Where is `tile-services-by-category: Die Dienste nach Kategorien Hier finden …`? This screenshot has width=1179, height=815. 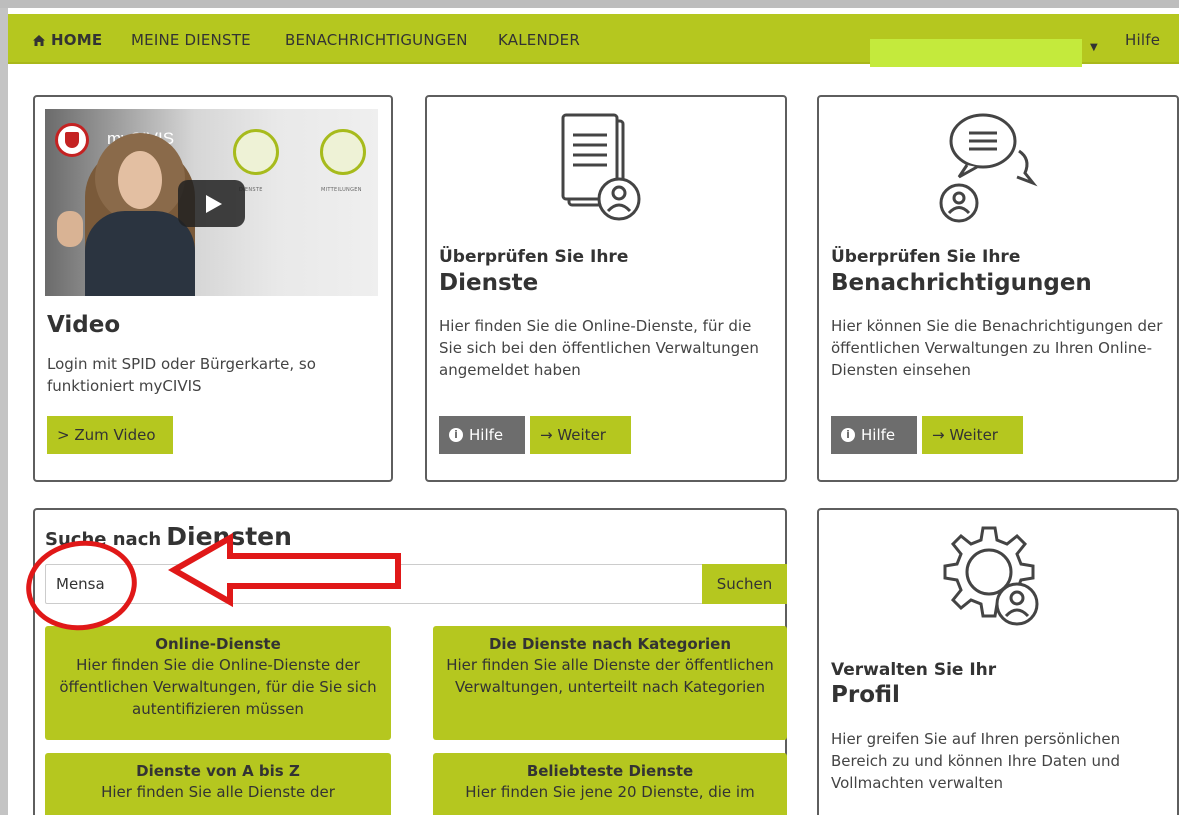
tile-services-by-category: Die Dienste nach Kategorien Hier finden … is located at coordinates (610, 683).